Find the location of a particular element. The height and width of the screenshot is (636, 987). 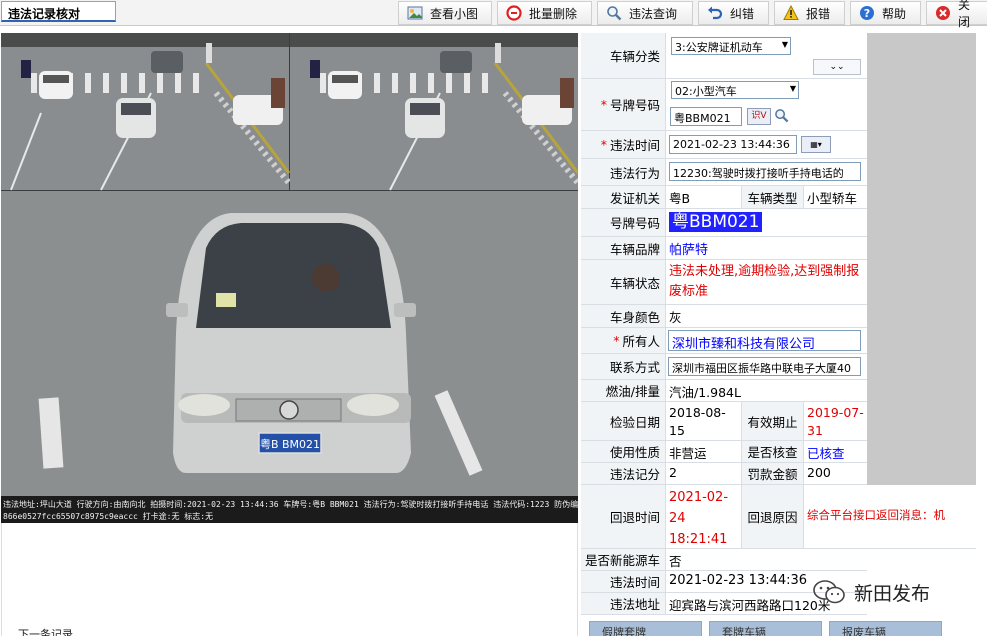

plate-type-select: 02:小型汽车 ▼ is located at coordinates (735, 90).